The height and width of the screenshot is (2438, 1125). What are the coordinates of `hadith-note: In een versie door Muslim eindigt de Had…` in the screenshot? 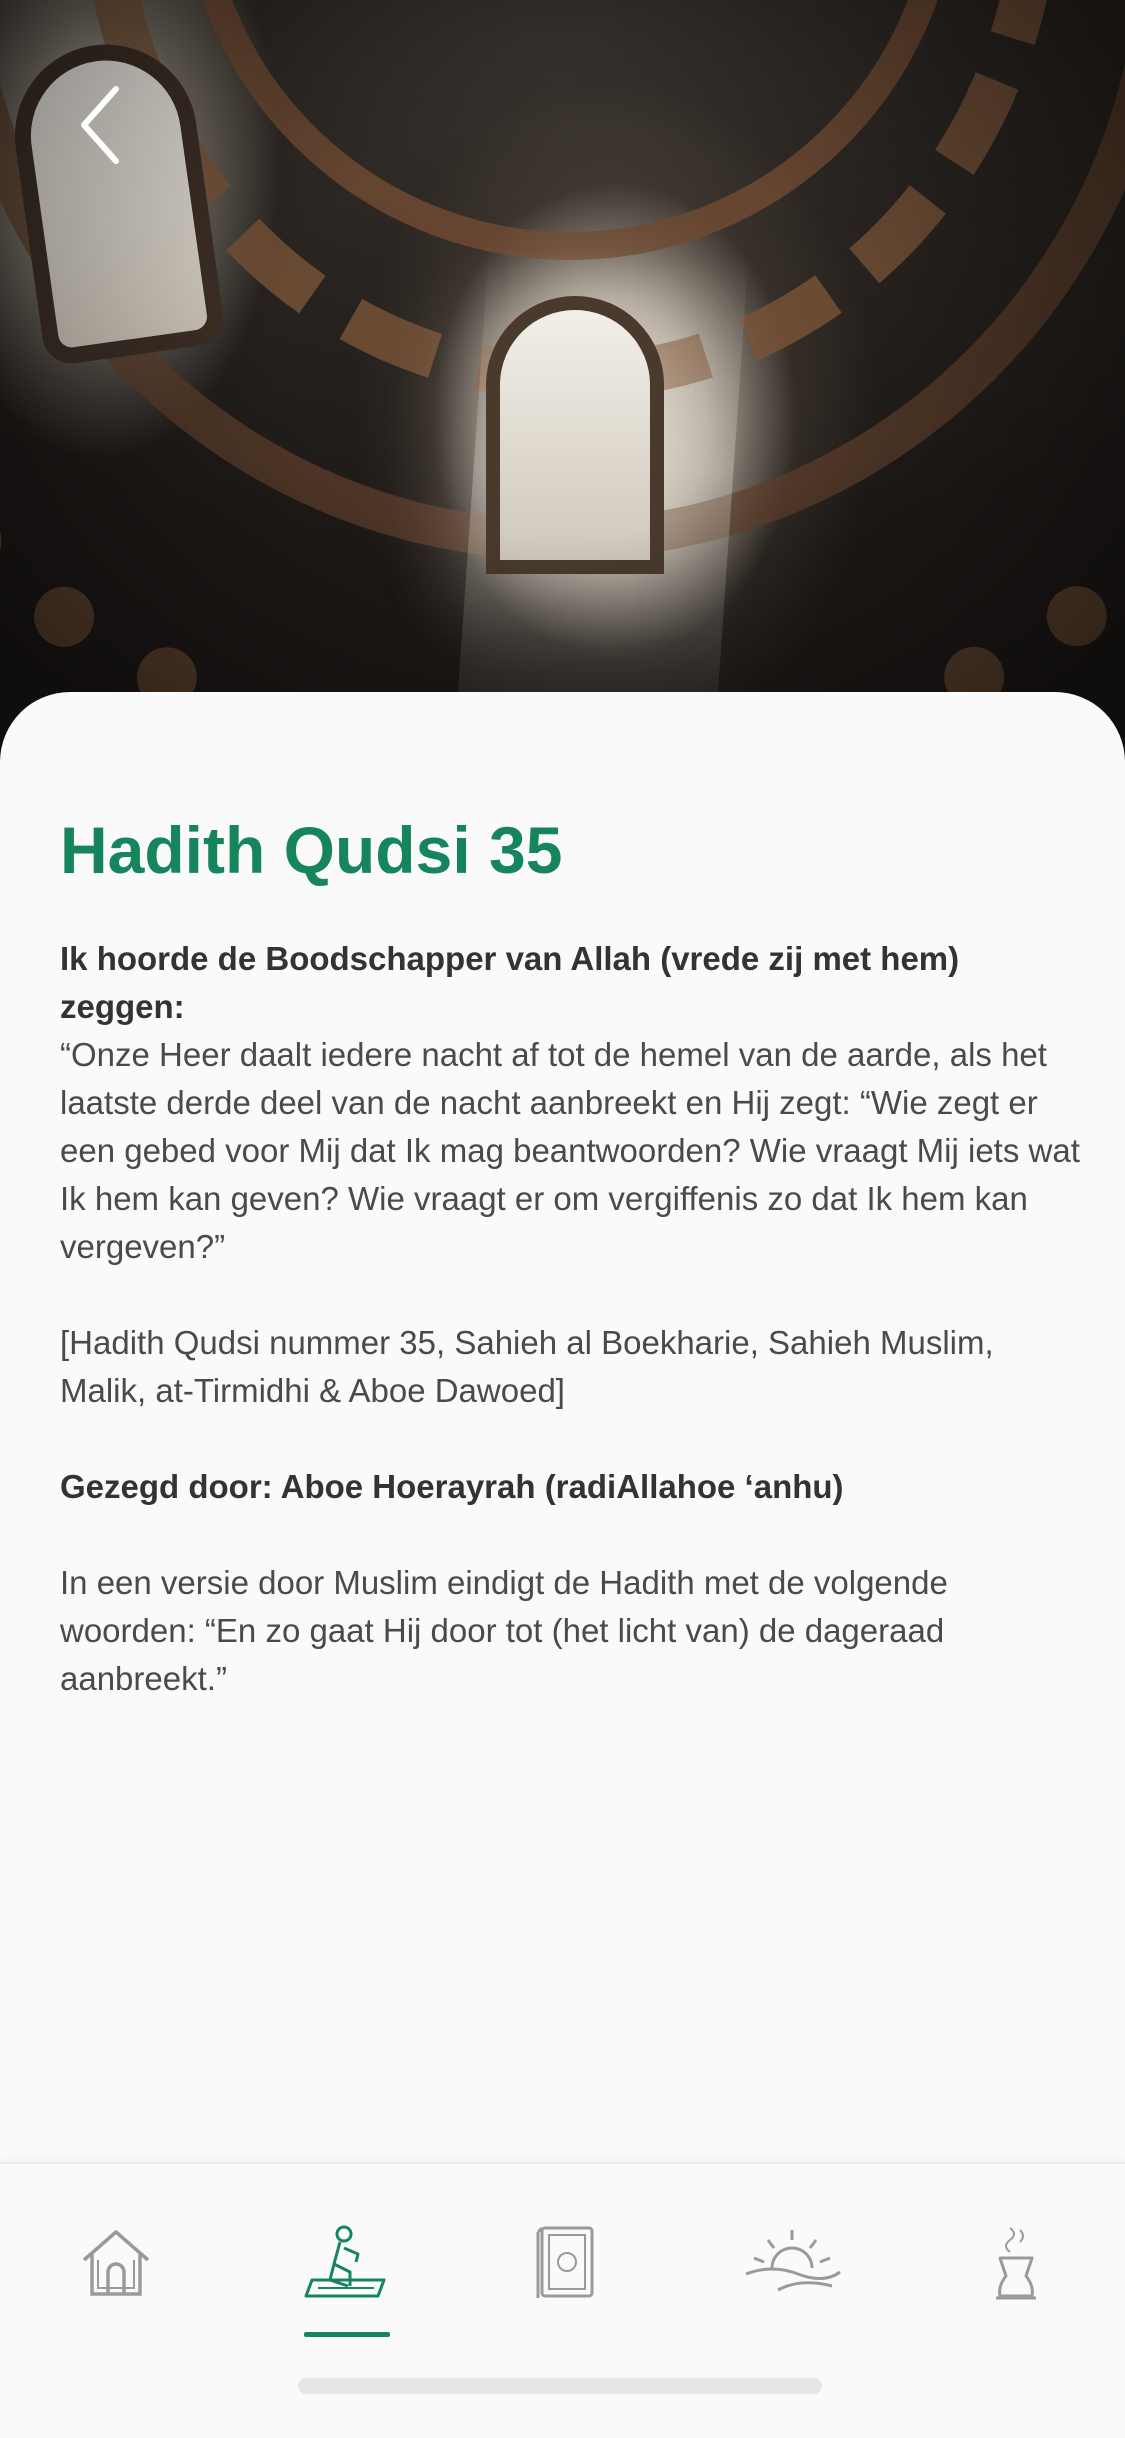 It's located at (504, 1630).